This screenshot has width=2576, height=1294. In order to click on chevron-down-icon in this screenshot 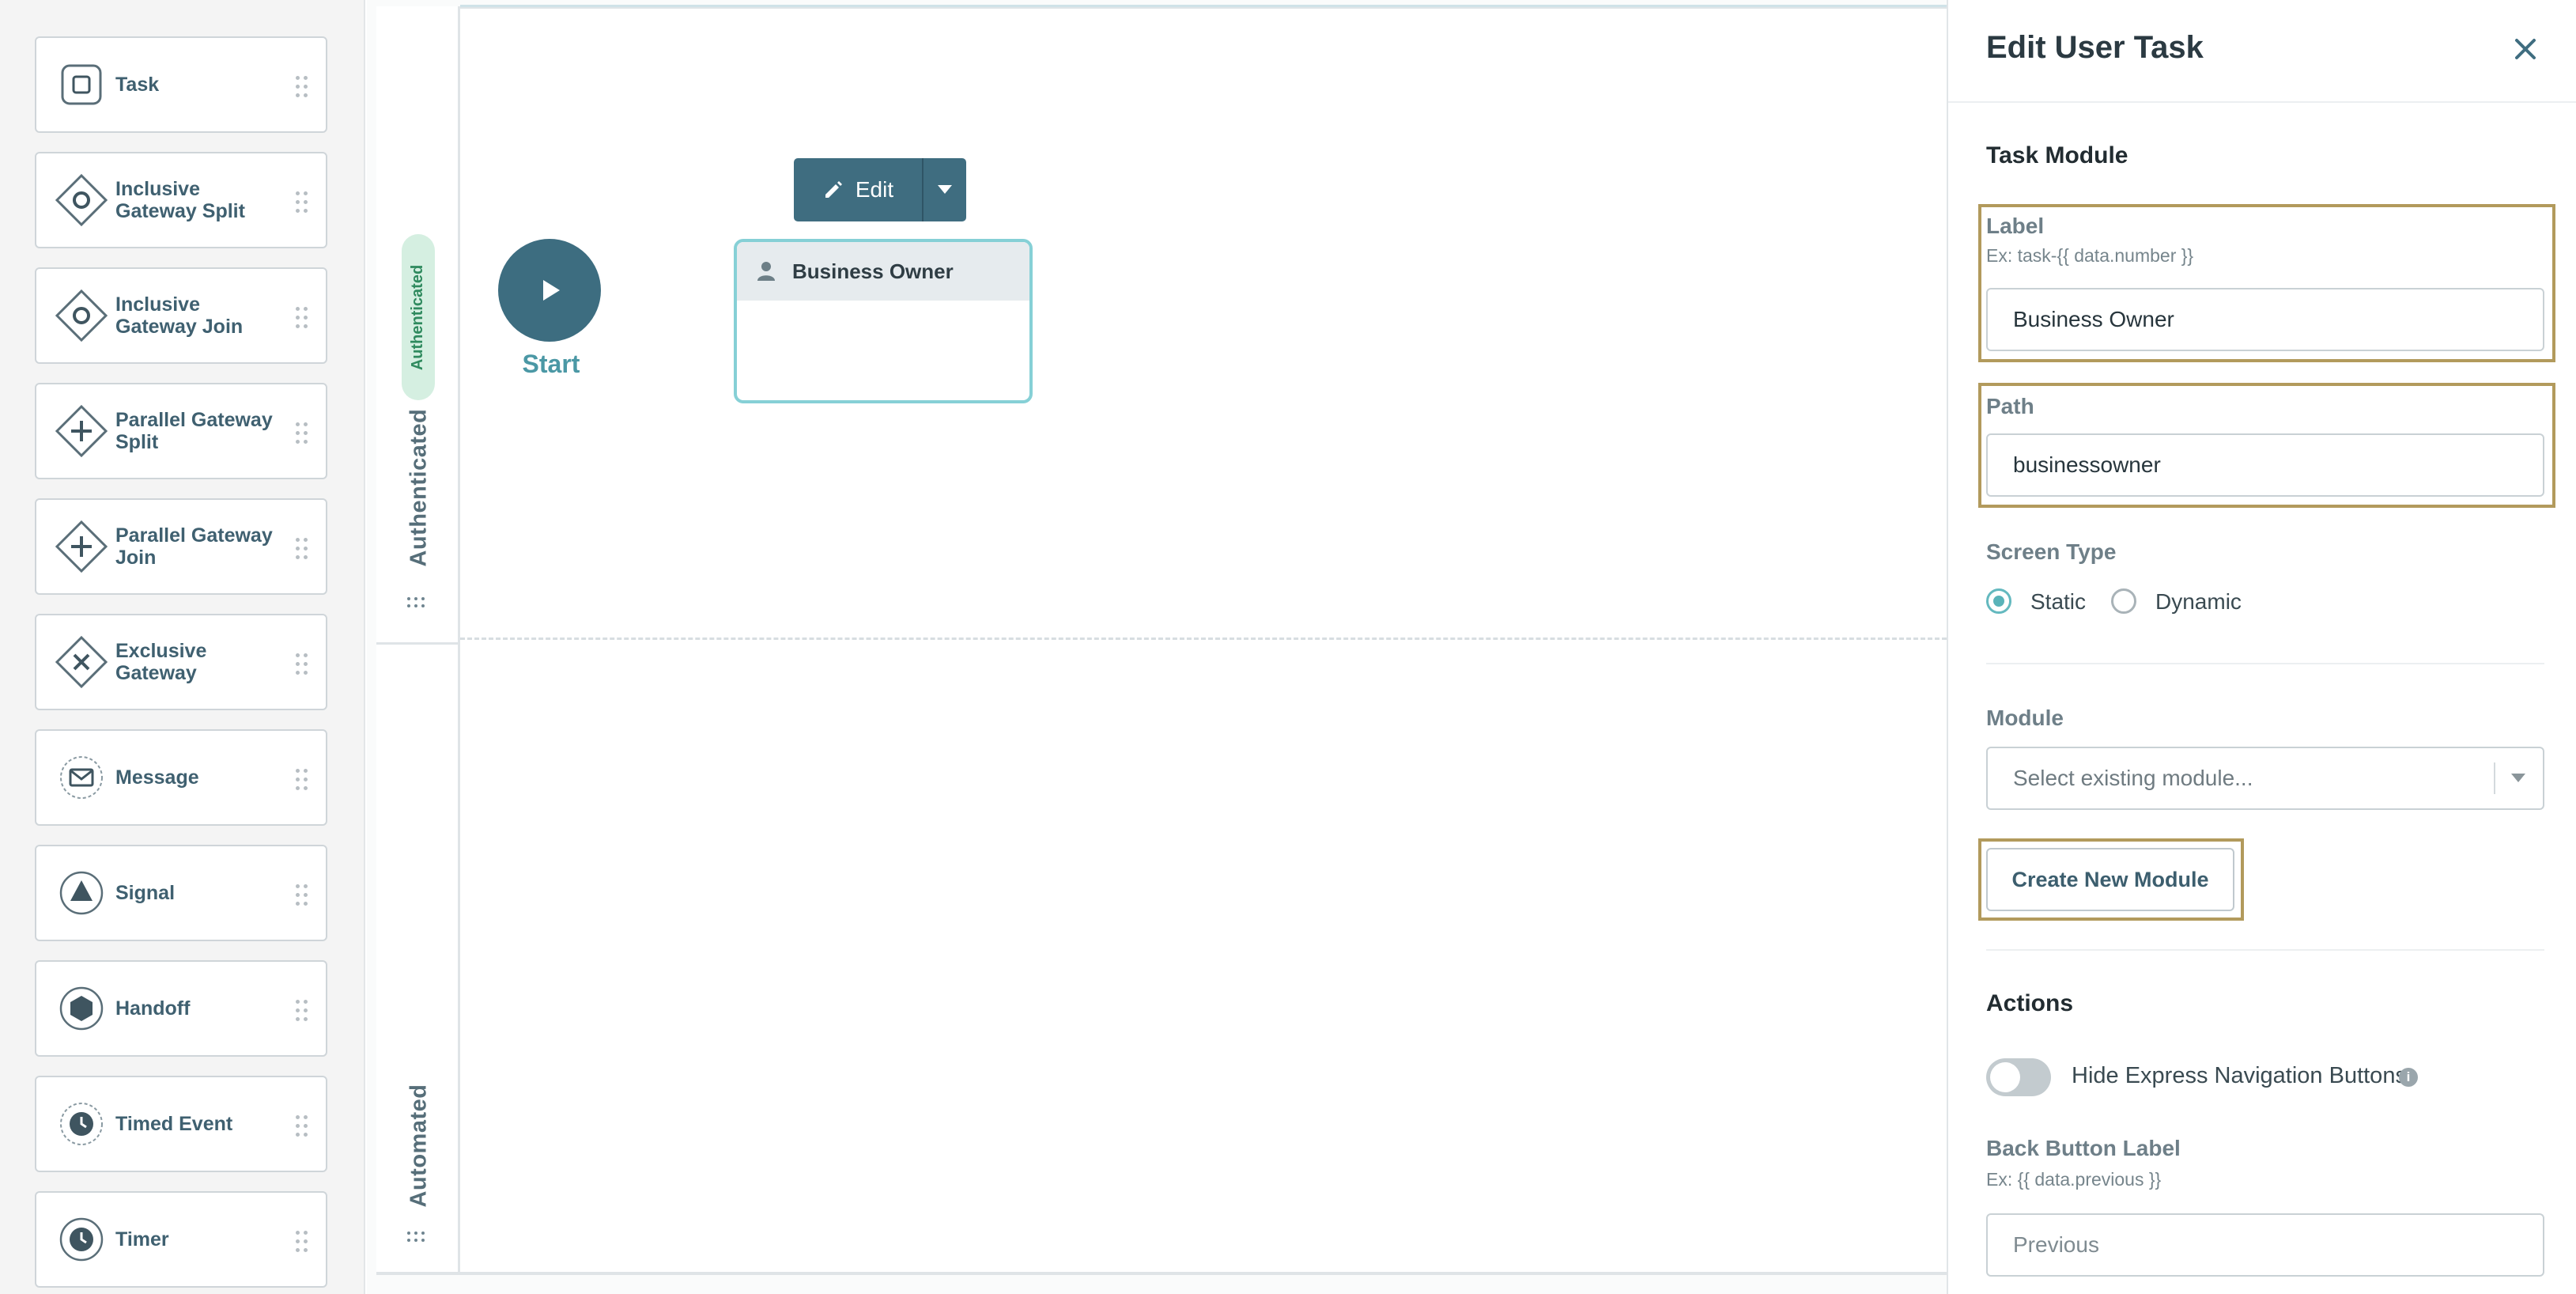, I will do `click(2518, 778)`.